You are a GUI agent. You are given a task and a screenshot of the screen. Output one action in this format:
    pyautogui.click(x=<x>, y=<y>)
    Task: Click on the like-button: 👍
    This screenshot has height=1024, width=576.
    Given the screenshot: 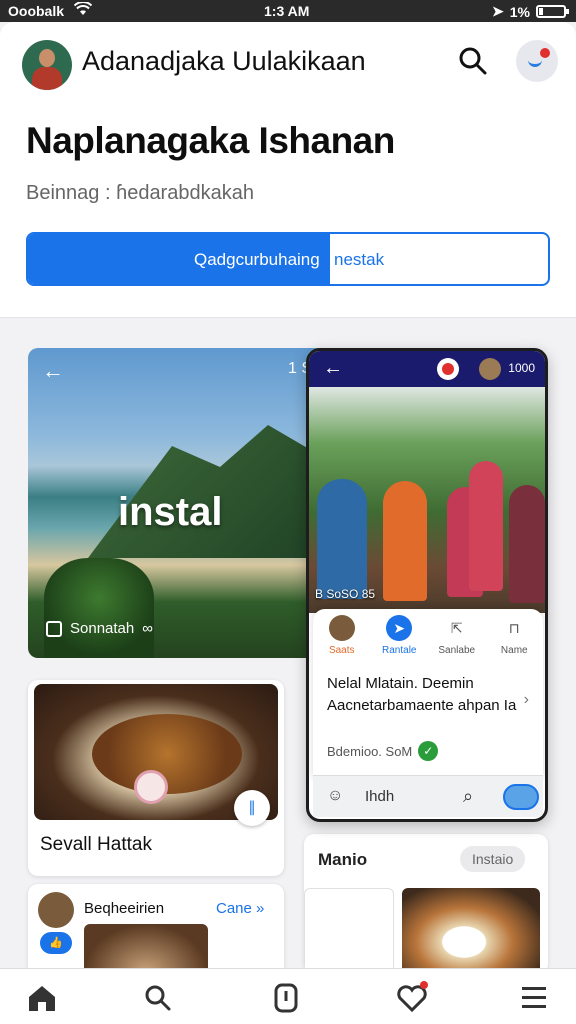 What is the action you would take?
    pyautogui.click(x=56, y=943)
    